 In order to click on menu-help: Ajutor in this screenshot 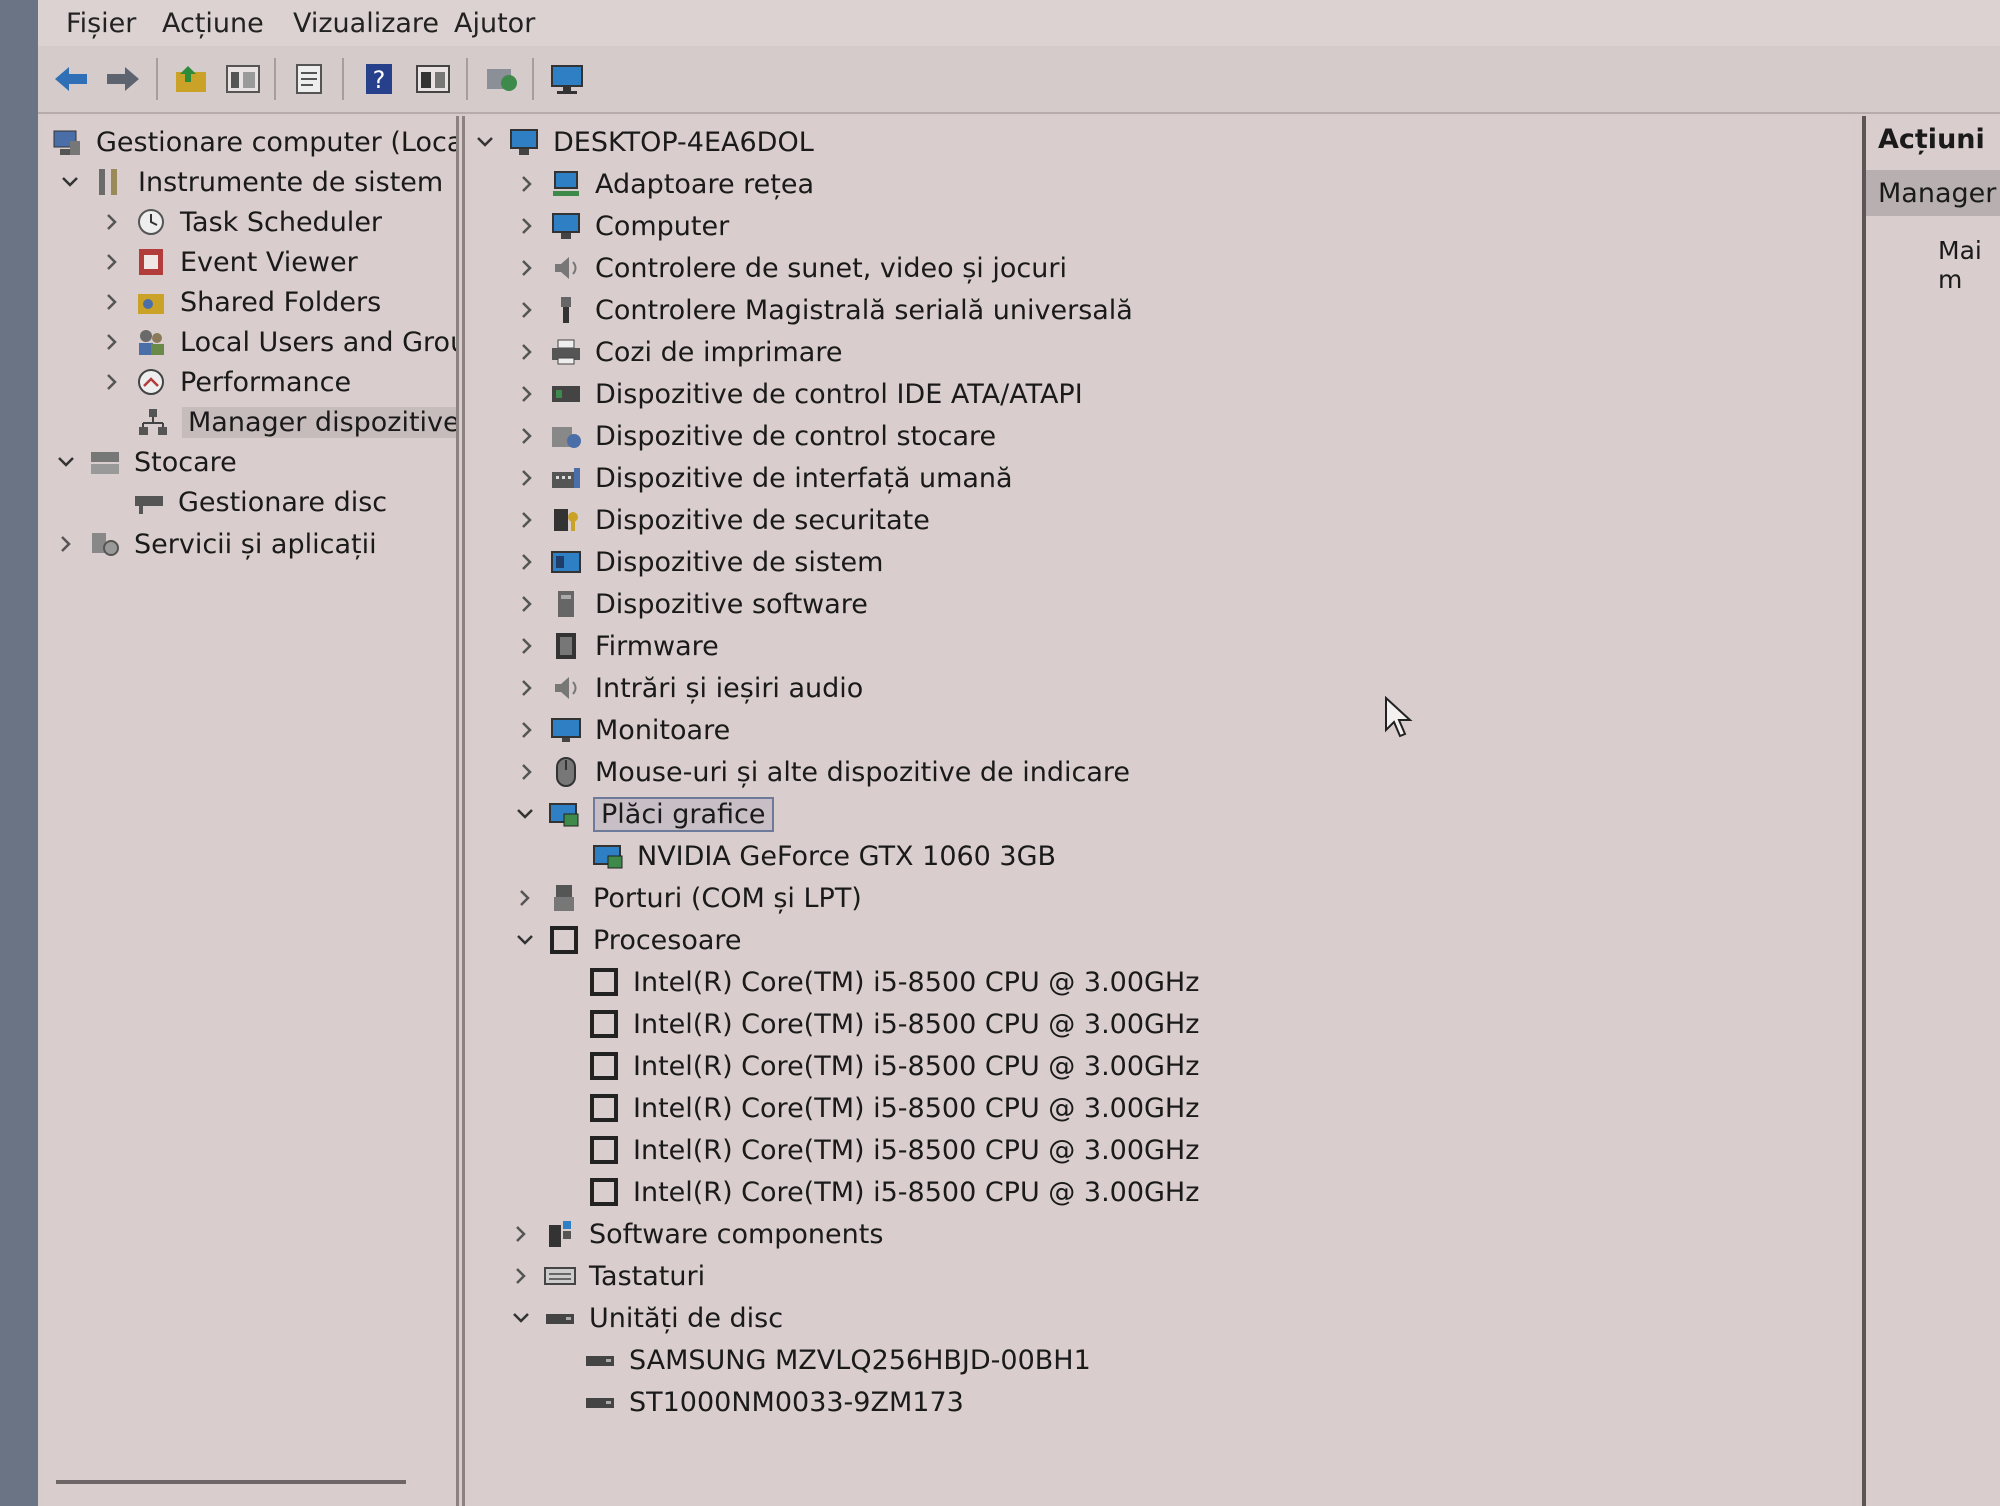, I will do `click(494, 23)`.